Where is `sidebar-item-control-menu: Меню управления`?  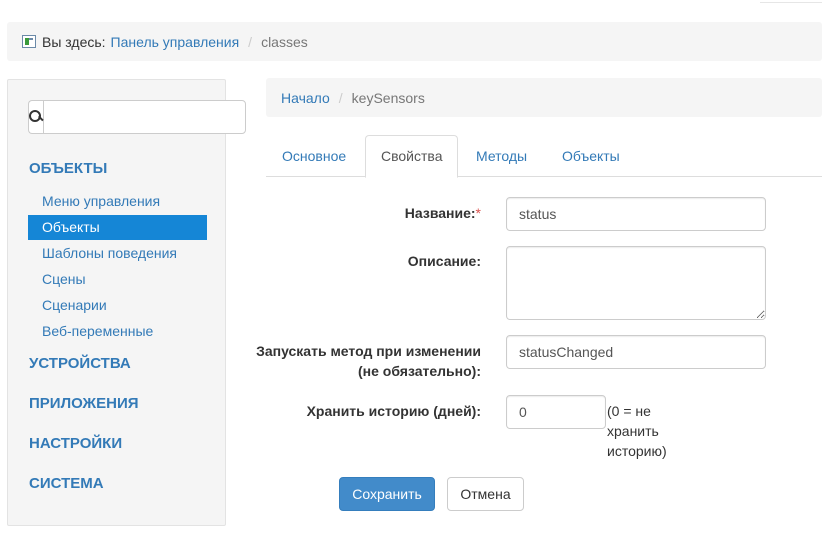 sidebar-item-control-menu: Меню управления is located at coordinates (117, 201).